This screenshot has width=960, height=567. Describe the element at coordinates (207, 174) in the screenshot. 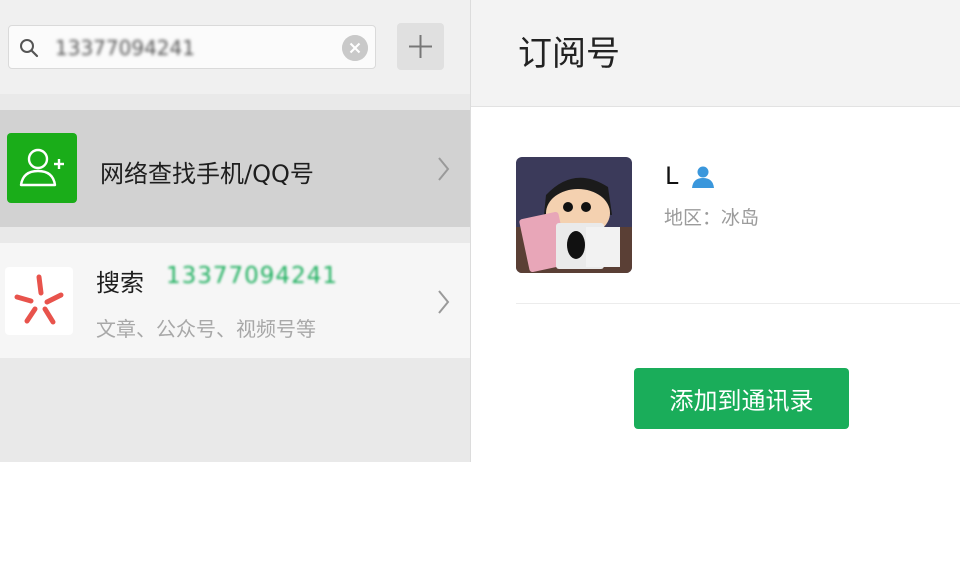

I see `network-search-label: 网络查找手机/QQ号` at that location.